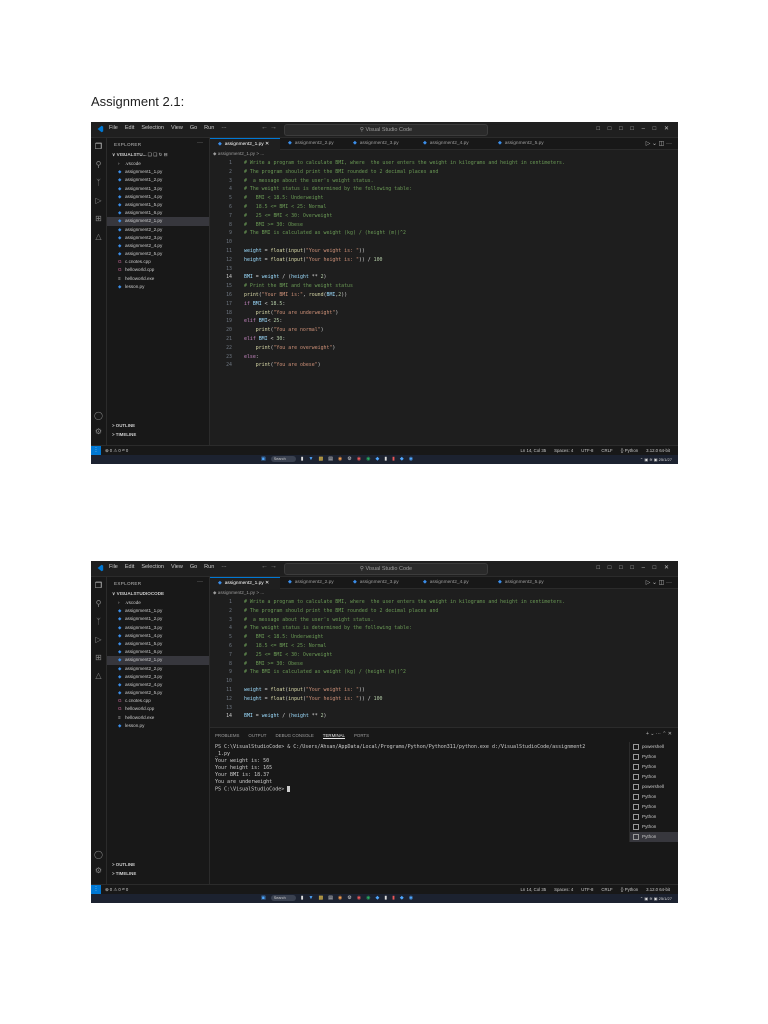 Image resolution: width=768 pixels, height=1024 pixels. Describe the element at coordinates (333, 736) in the screenshot. I see `tab-terminal: TERMINAL` at that location.